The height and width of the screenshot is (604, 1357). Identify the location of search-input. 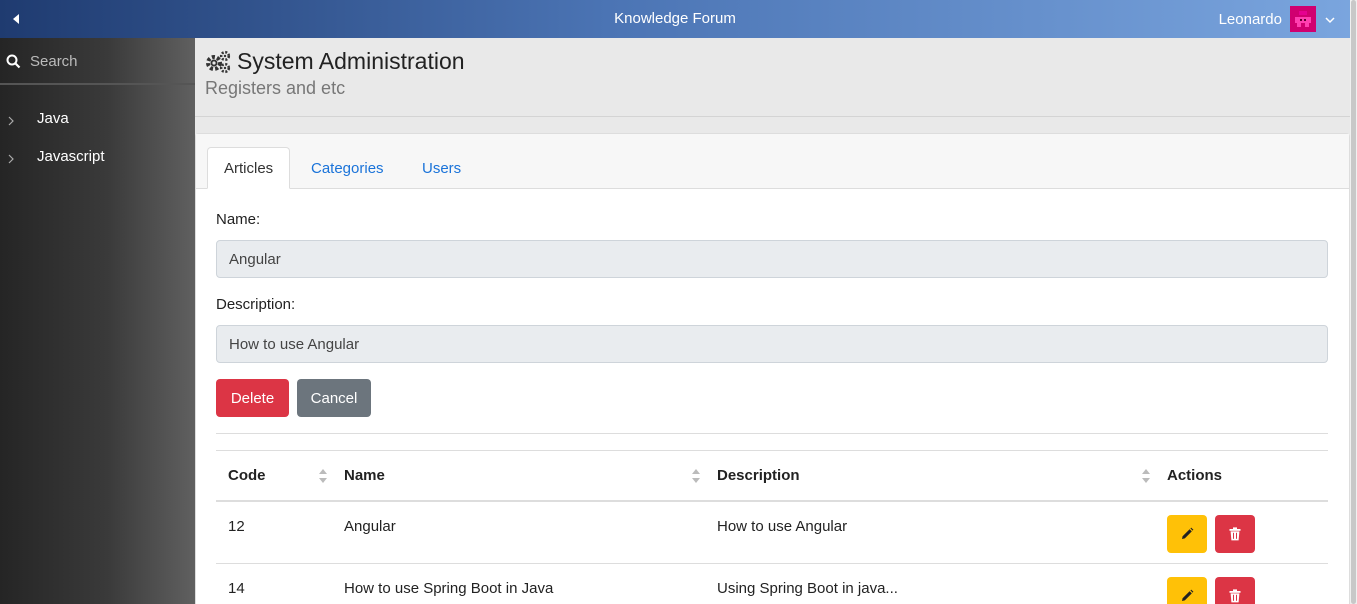
(110, 61).